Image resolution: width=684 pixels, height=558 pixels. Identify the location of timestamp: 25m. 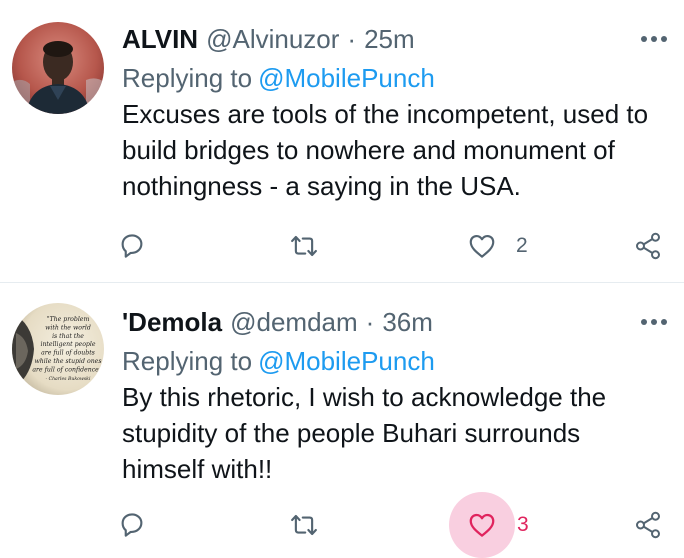
(389, 39).